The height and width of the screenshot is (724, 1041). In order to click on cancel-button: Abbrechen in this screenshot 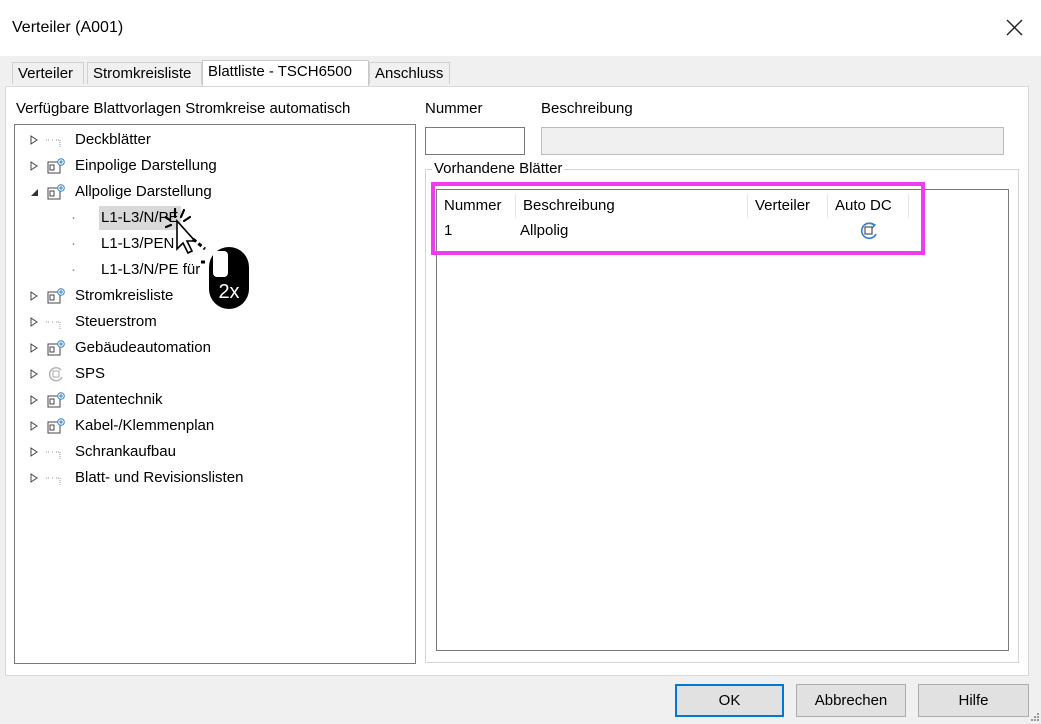, I will do `click(851, 700)`.